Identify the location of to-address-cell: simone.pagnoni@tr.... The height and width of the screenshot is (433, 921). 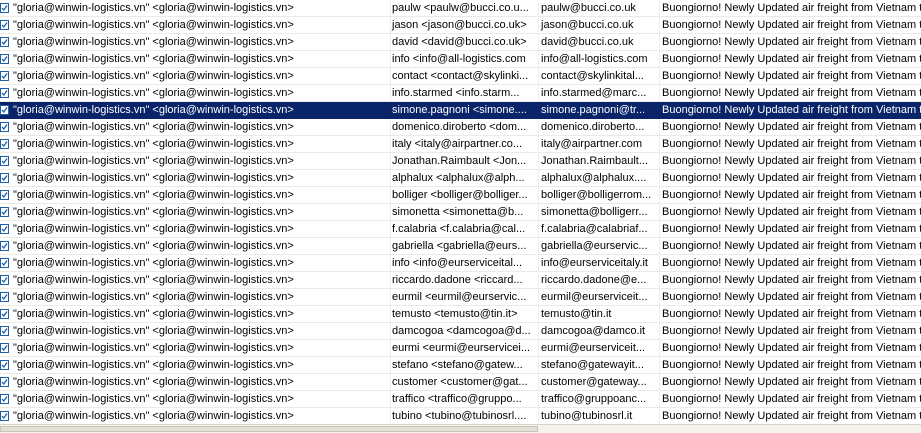
(593, 110).